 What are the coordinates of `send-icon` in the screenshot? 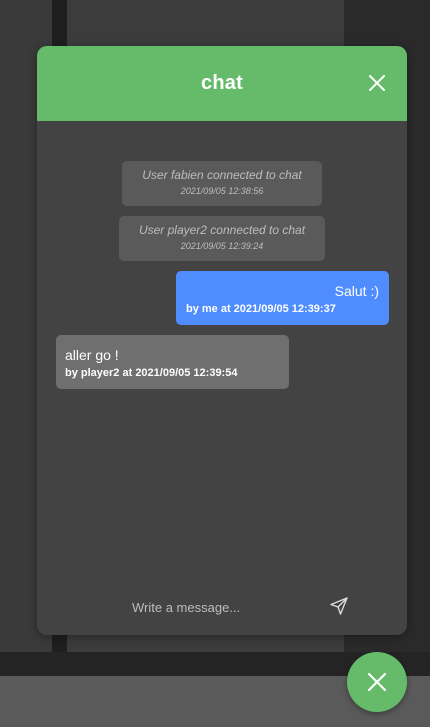 It's located at (339, 606).